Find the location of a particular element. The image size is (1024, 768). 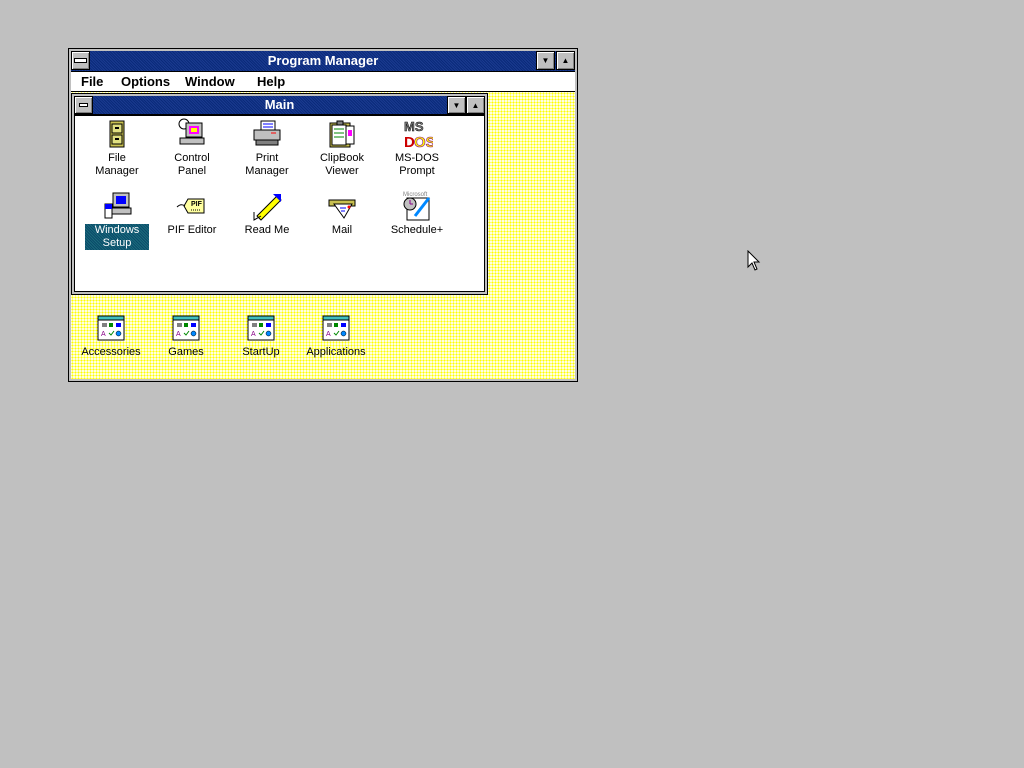

minimize-button: ▼ is located at coordinates (545, 60).